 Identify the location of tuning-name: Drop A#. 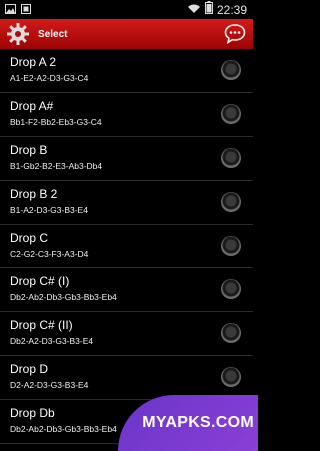
(32, 105).